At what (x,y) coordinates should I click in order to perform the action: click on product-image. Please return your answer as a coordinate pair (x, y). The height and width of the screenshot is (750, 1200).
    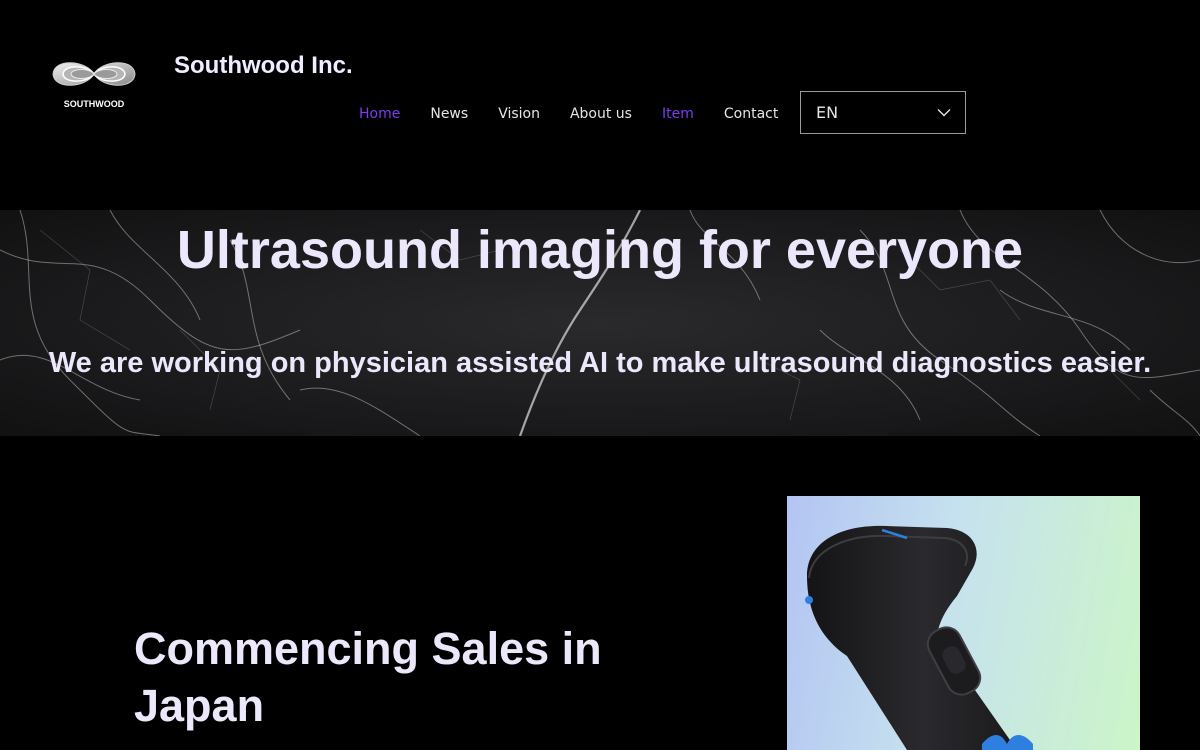
    Looking at the image, I should click on (963, 623).